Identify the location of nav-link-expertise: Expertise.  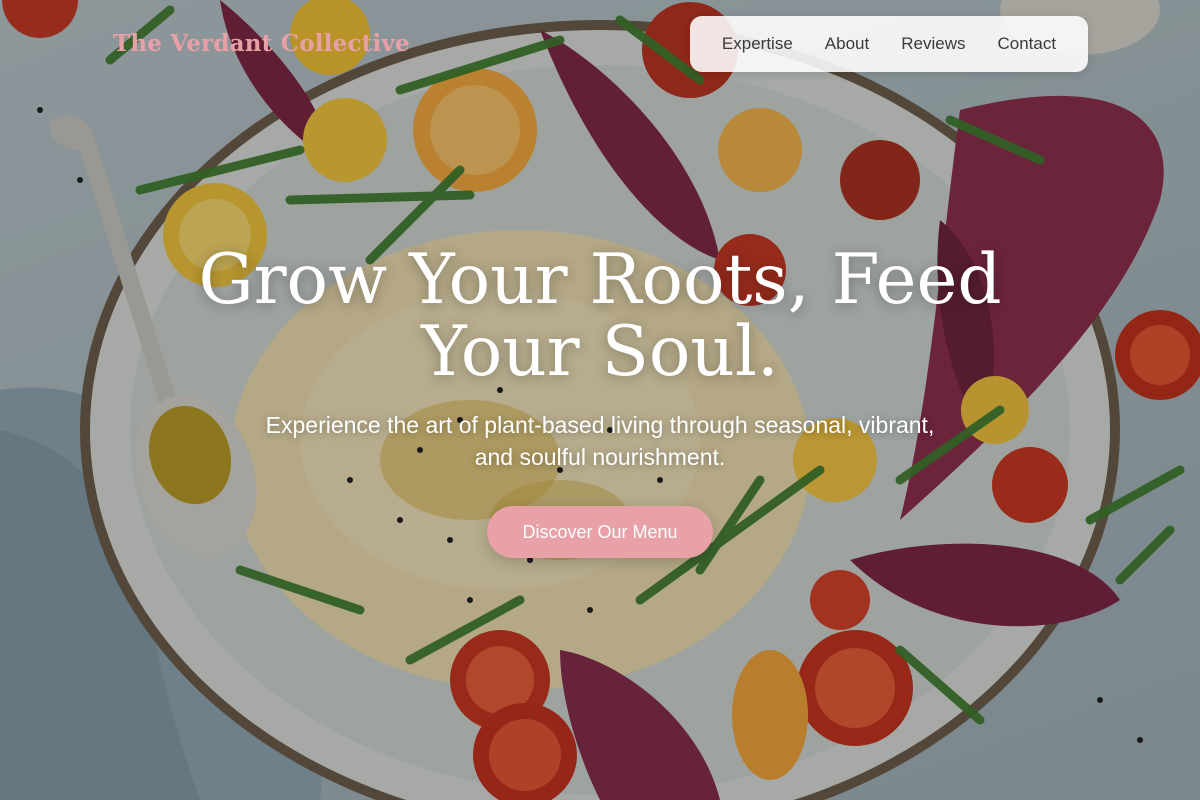
(757, 44).